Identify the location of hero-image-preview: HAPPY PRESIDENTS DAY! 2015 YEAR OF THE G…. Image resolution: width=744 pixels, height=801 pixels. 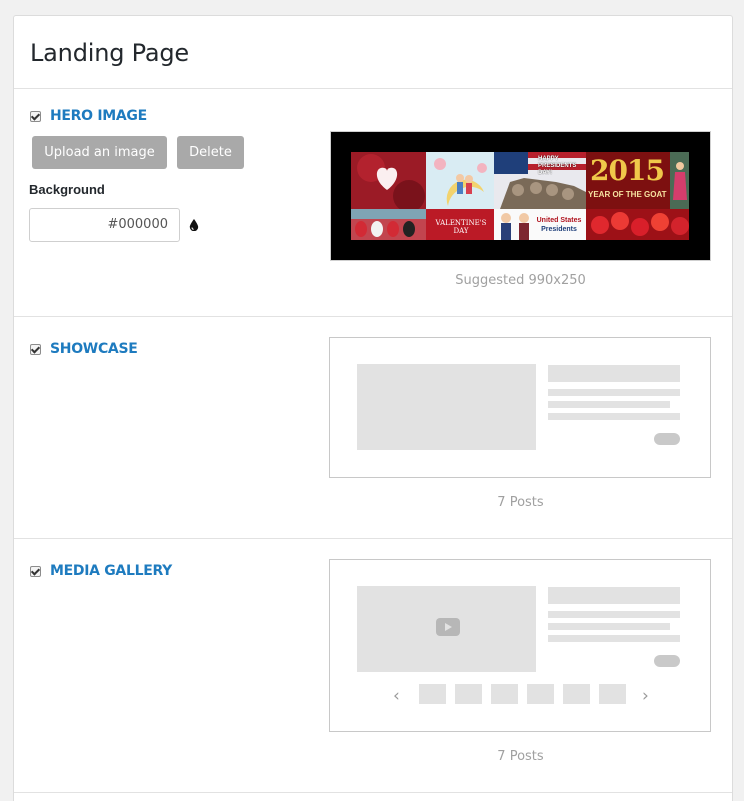
(520, 196).